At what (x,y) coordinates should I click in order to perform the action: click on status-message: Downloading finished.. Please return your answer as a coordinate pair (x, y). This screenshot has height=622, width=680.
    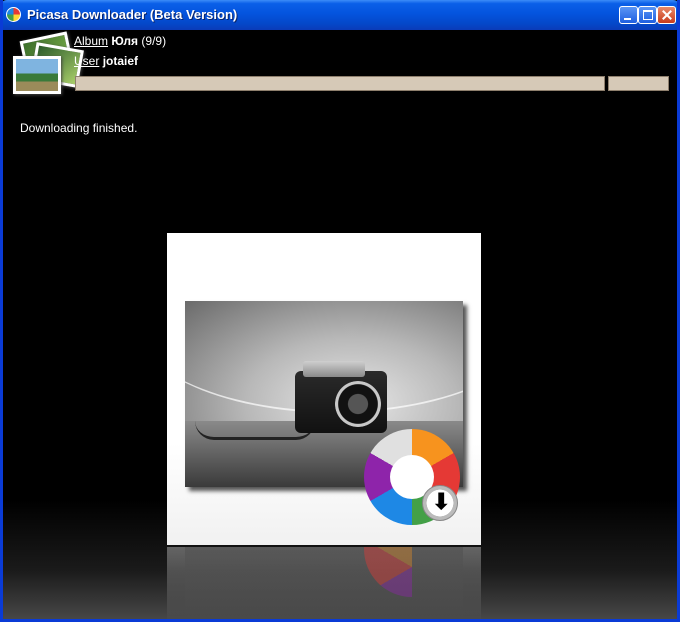
    Looking at the image, I should click on (79, 128).